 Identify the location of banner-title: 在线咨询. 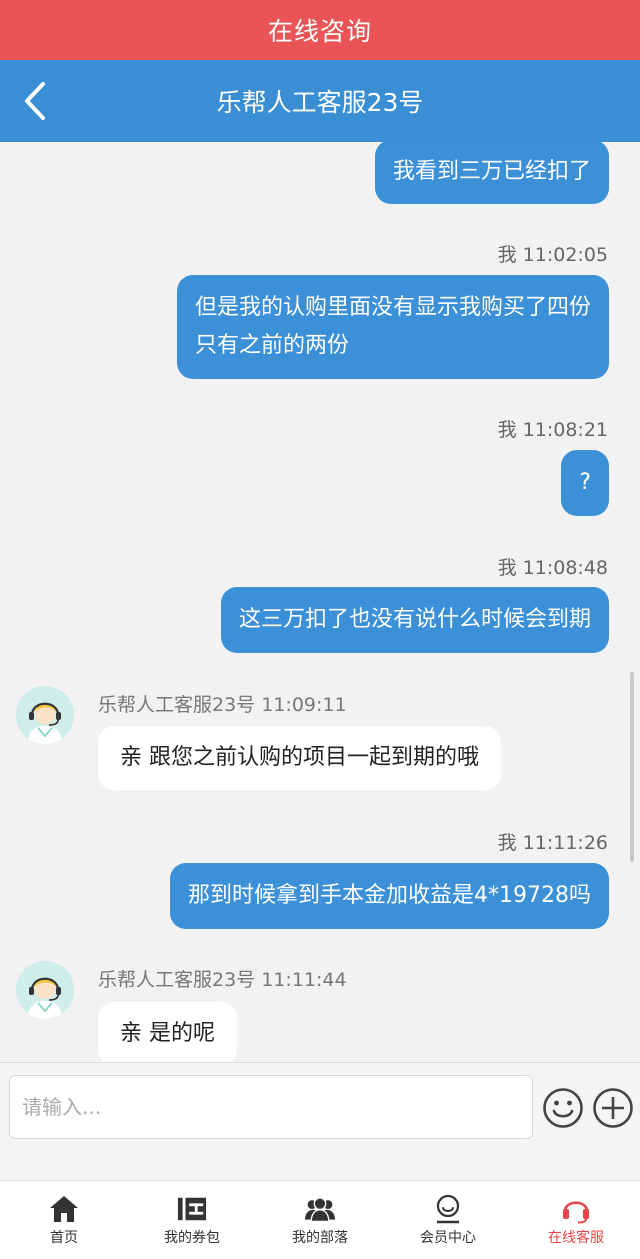
(319, 31).